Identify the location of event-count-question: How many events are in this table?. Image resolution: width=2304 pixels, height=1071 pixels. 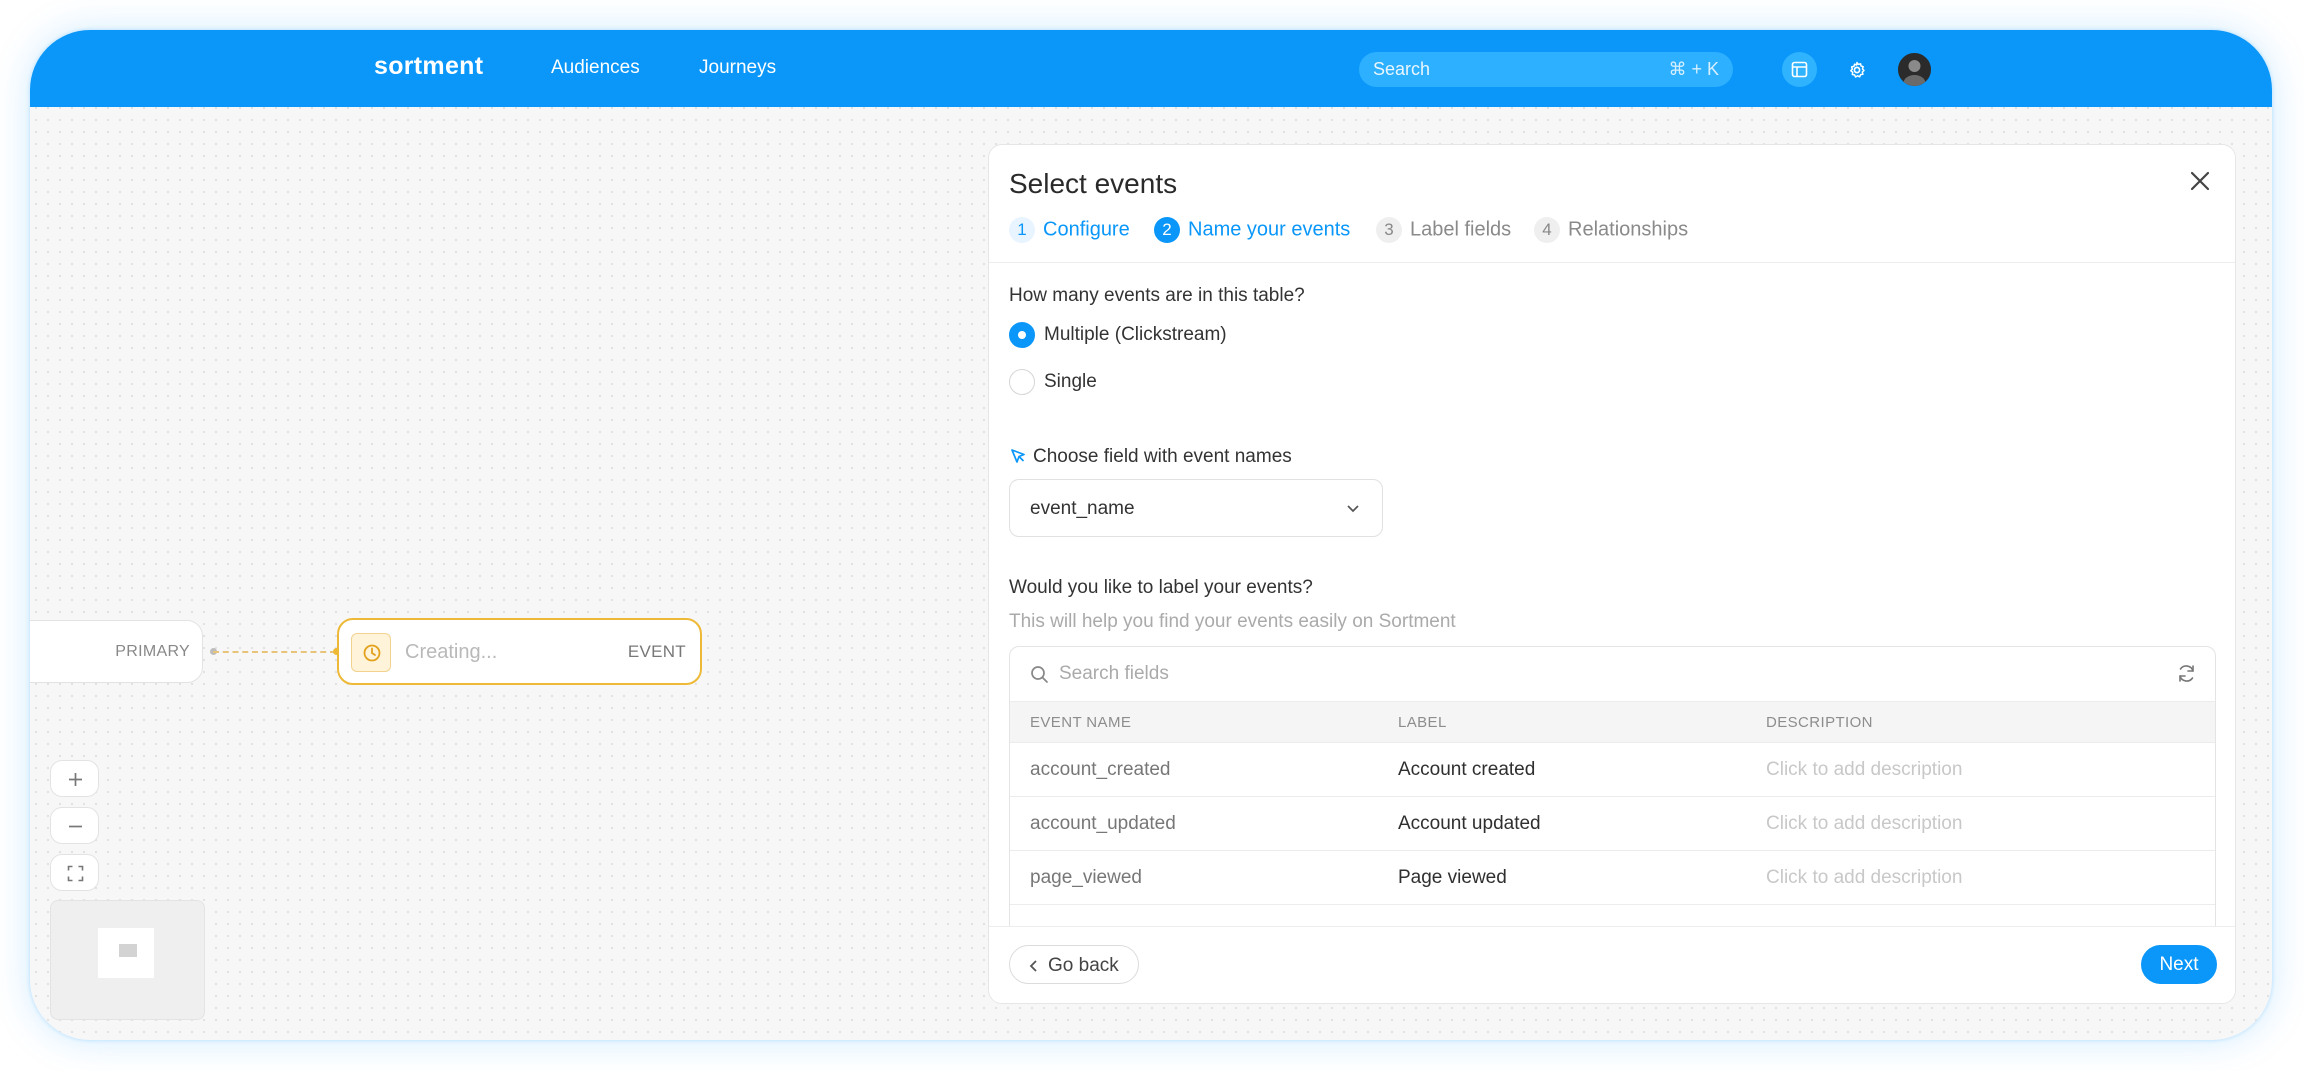
(1157, 295).